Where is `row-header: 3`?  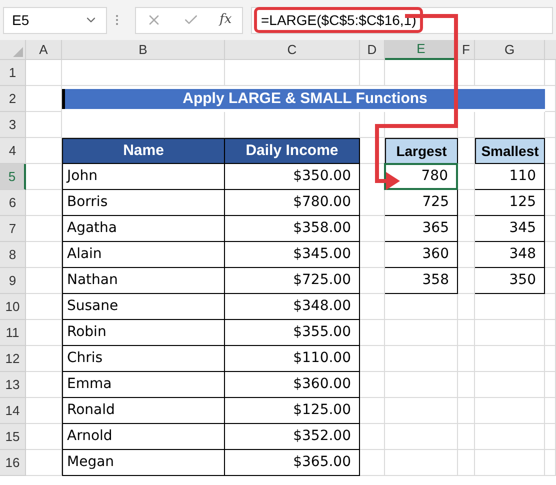 row-header: 3 is located at coordinates (13, 125).